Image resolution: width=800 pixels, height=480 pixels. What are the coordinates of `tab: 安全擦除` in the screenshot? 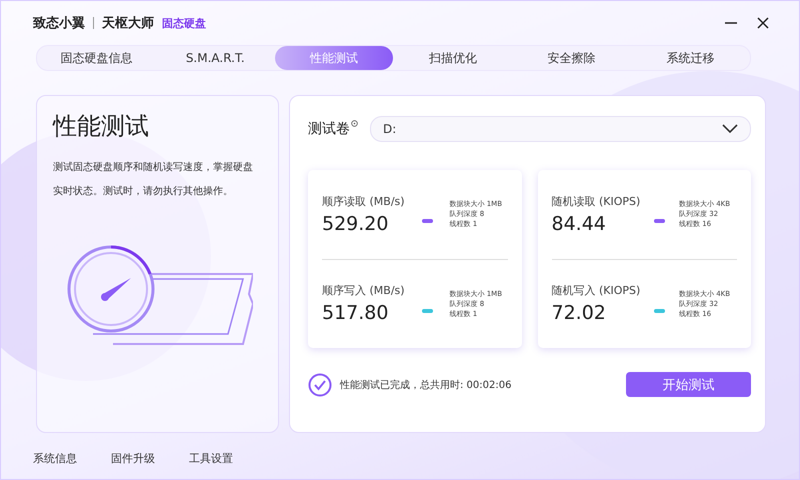 It's located at (572, 58).